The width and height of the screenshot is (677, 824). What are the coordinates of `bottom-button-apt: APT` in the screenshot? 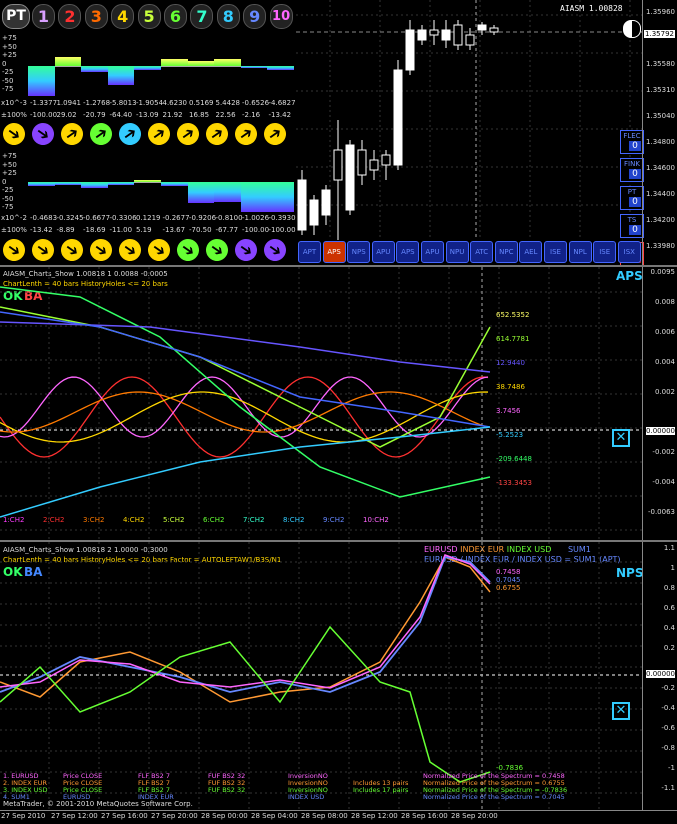 It's located at (309, 252).